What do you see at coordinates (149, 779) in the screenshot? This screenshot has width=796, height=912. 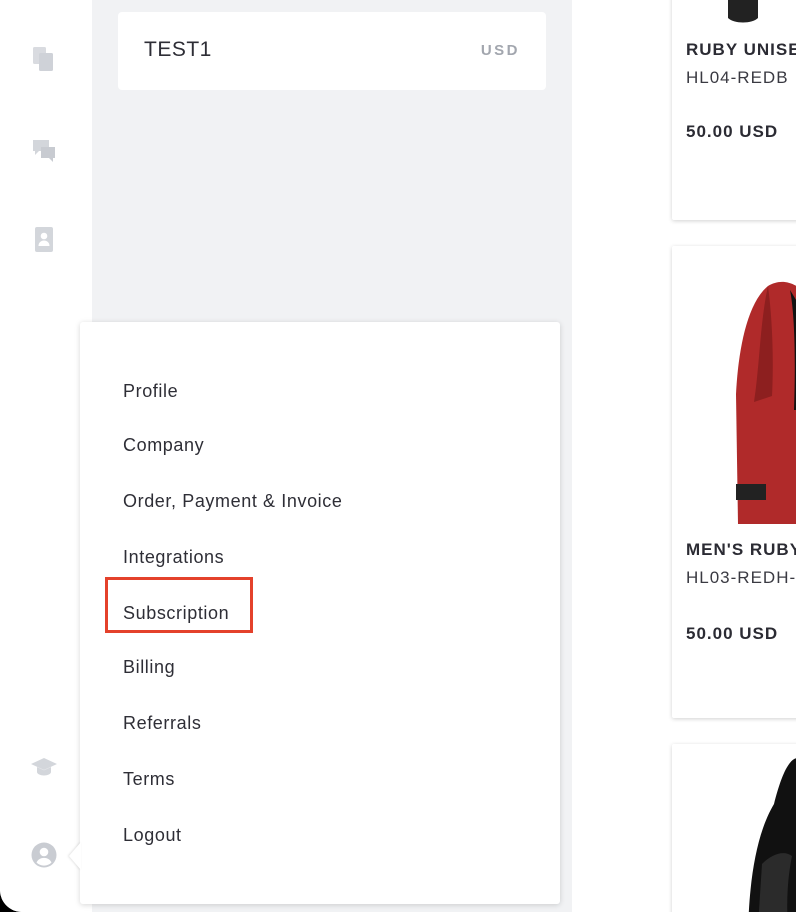 I see `menu-item-terms: Terms` at bounding box center [149, 779].